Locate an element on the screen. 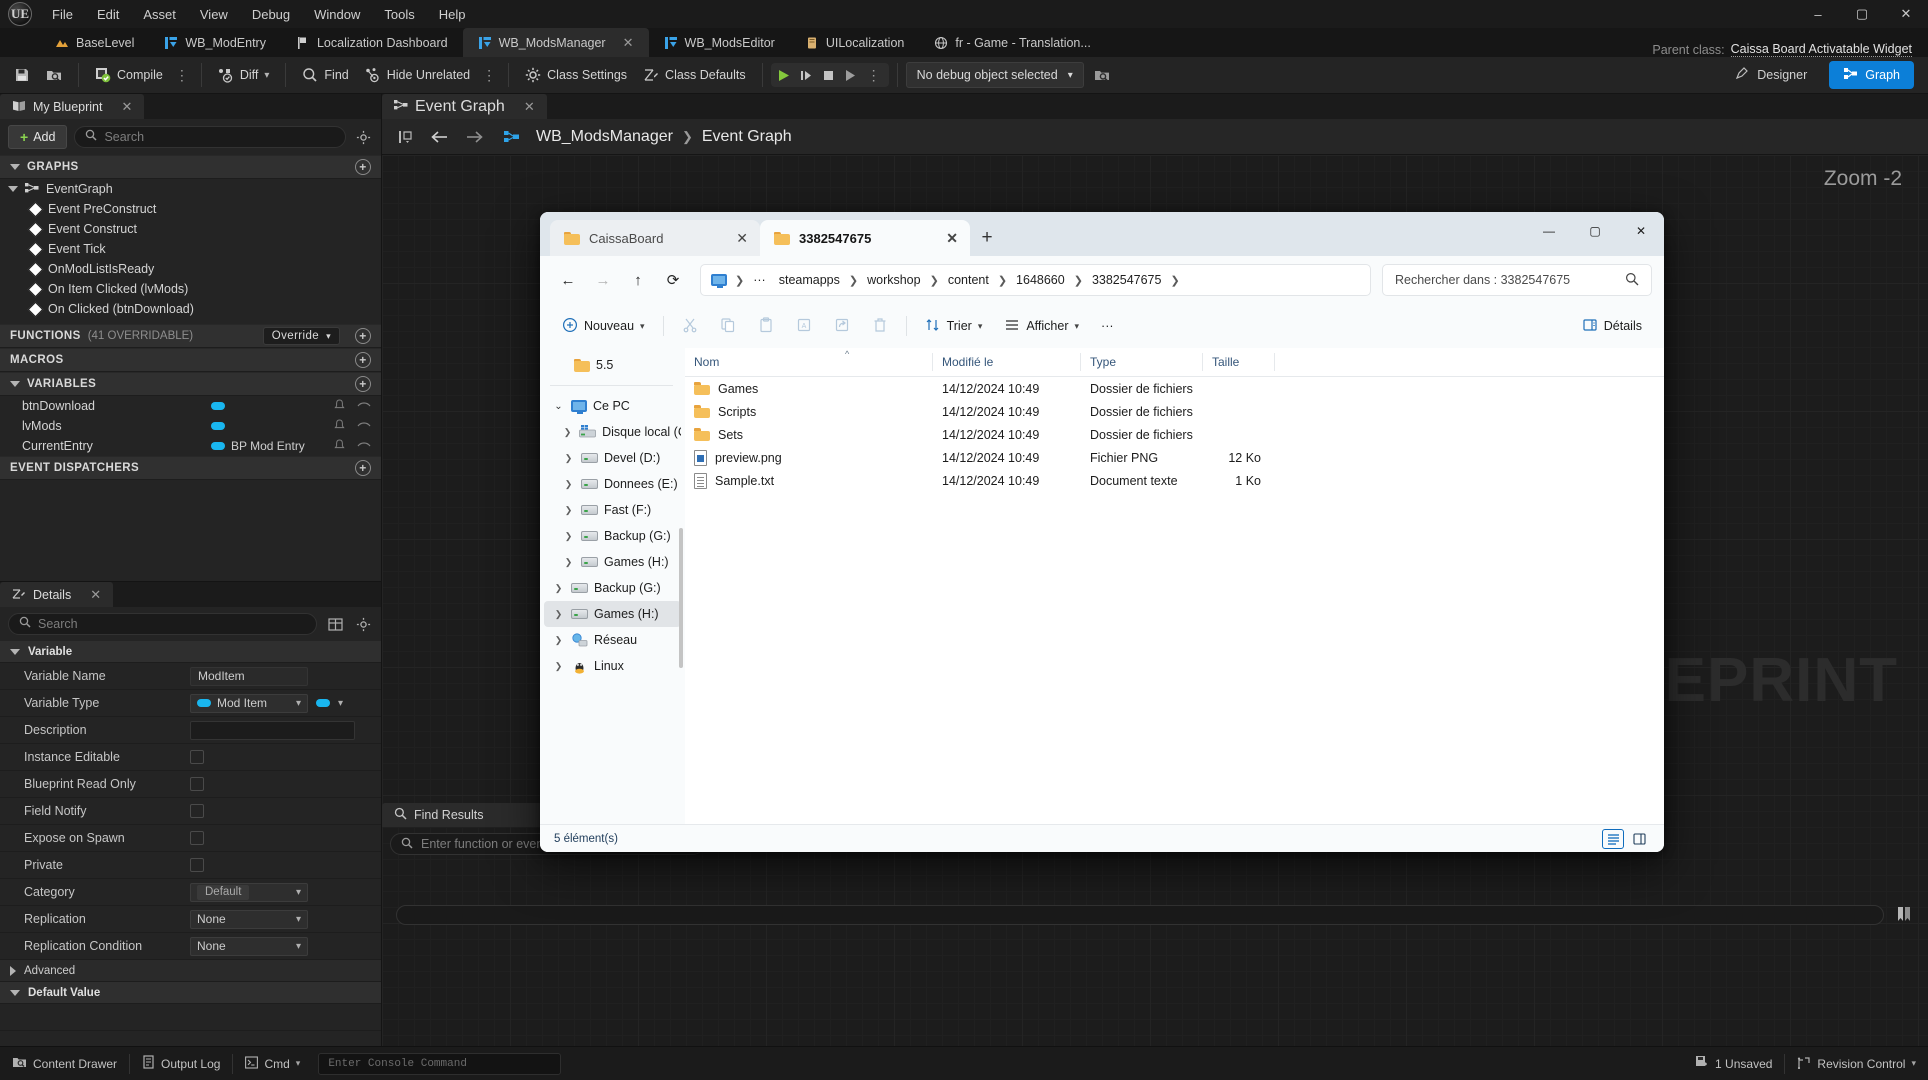 Image resolution: width=1928 pixels, height=1080 pixels. variable-row: CurrentEntry BP Mod Entry is located at coordinates (190, 446).